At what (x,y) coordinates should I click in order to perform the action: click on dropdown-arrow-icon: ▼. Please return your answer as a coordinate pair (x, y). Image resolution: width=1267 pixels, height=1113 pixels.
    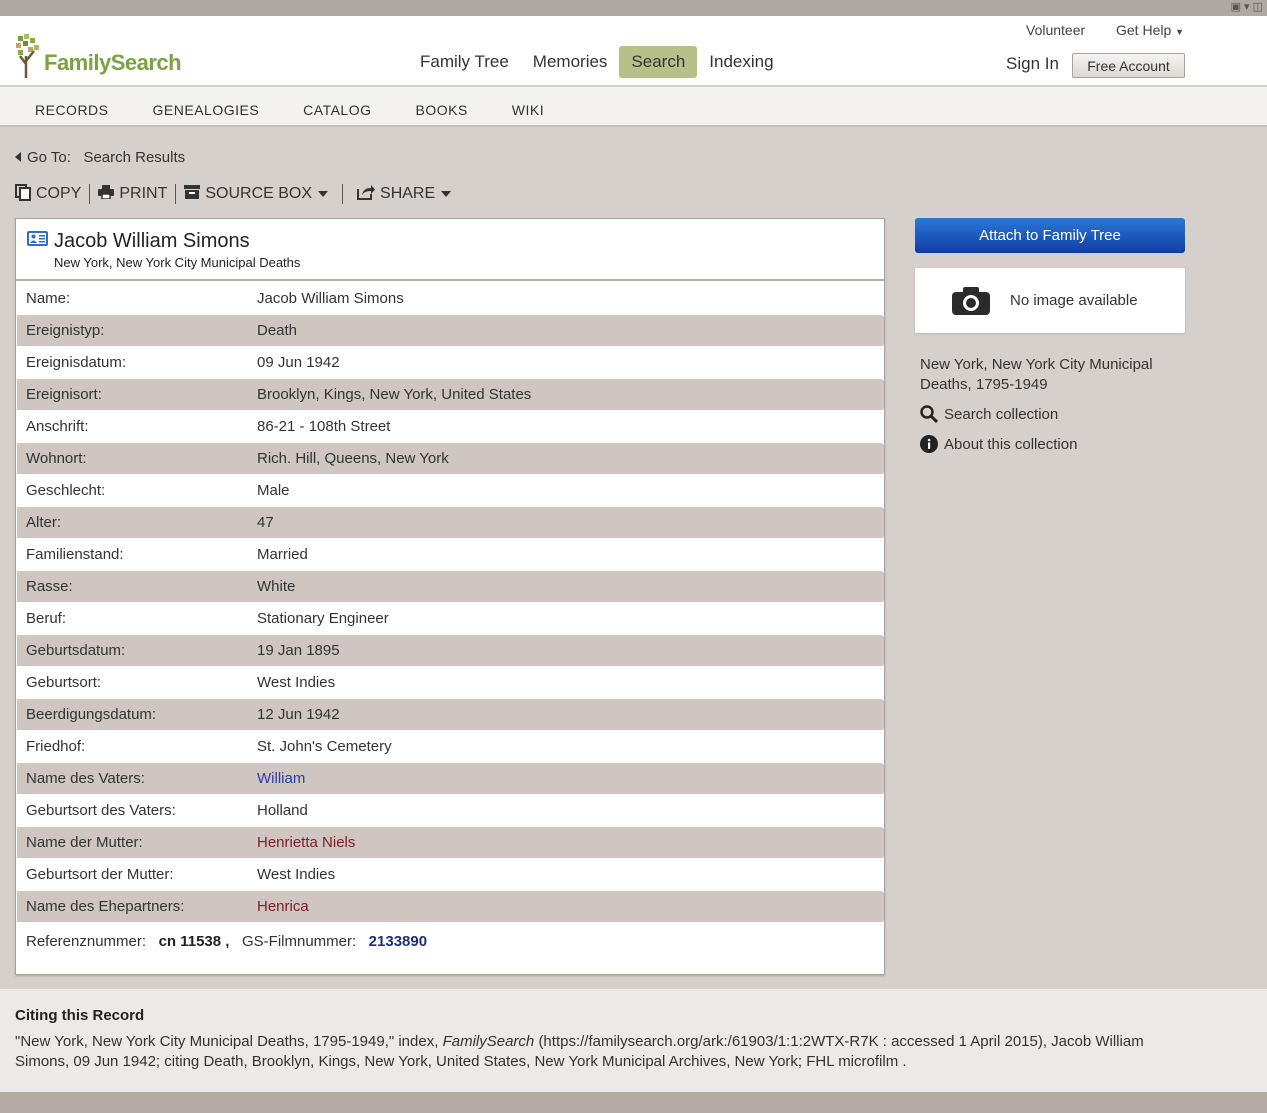
    Looking at the image, I should click on (1180, 32).